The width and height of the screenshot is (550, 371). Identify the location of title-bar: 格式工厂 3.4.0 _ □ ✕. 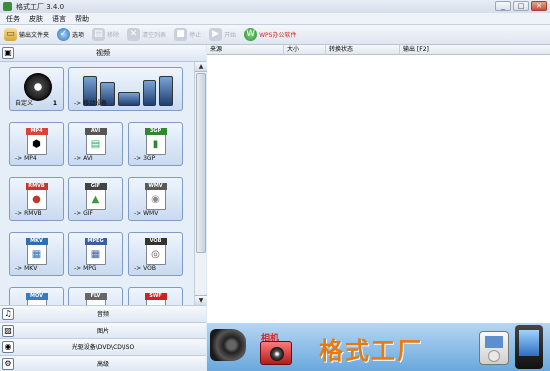
(275, 6).